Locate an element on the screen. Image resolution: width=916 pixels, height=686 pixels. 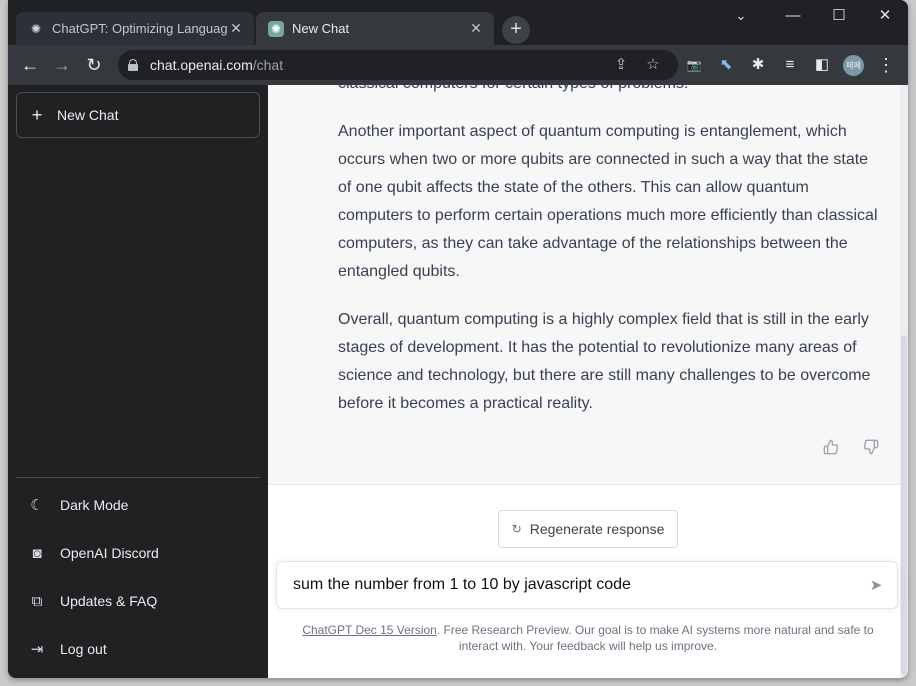
prompt-input is located at coordinates (573, 585).